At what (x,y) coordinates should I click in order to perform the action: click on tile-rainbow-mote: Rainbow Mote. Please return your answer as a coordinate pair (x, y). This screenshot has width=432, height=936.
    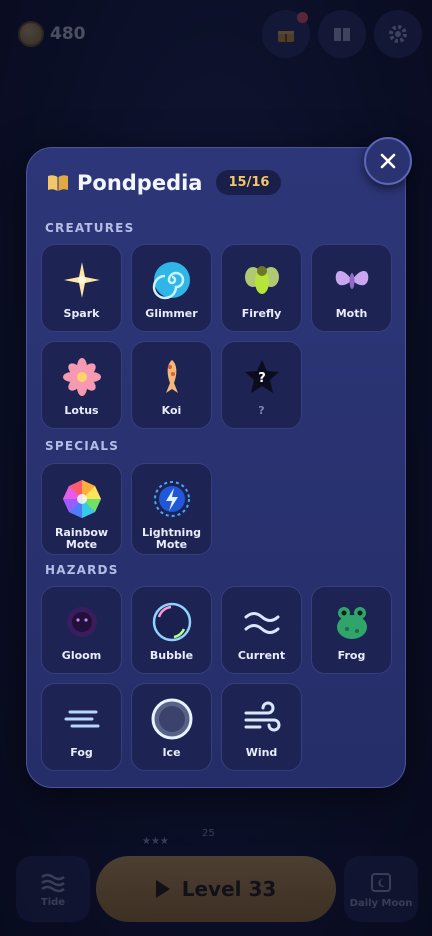
    Looking at the image, I should click on (81, 509).